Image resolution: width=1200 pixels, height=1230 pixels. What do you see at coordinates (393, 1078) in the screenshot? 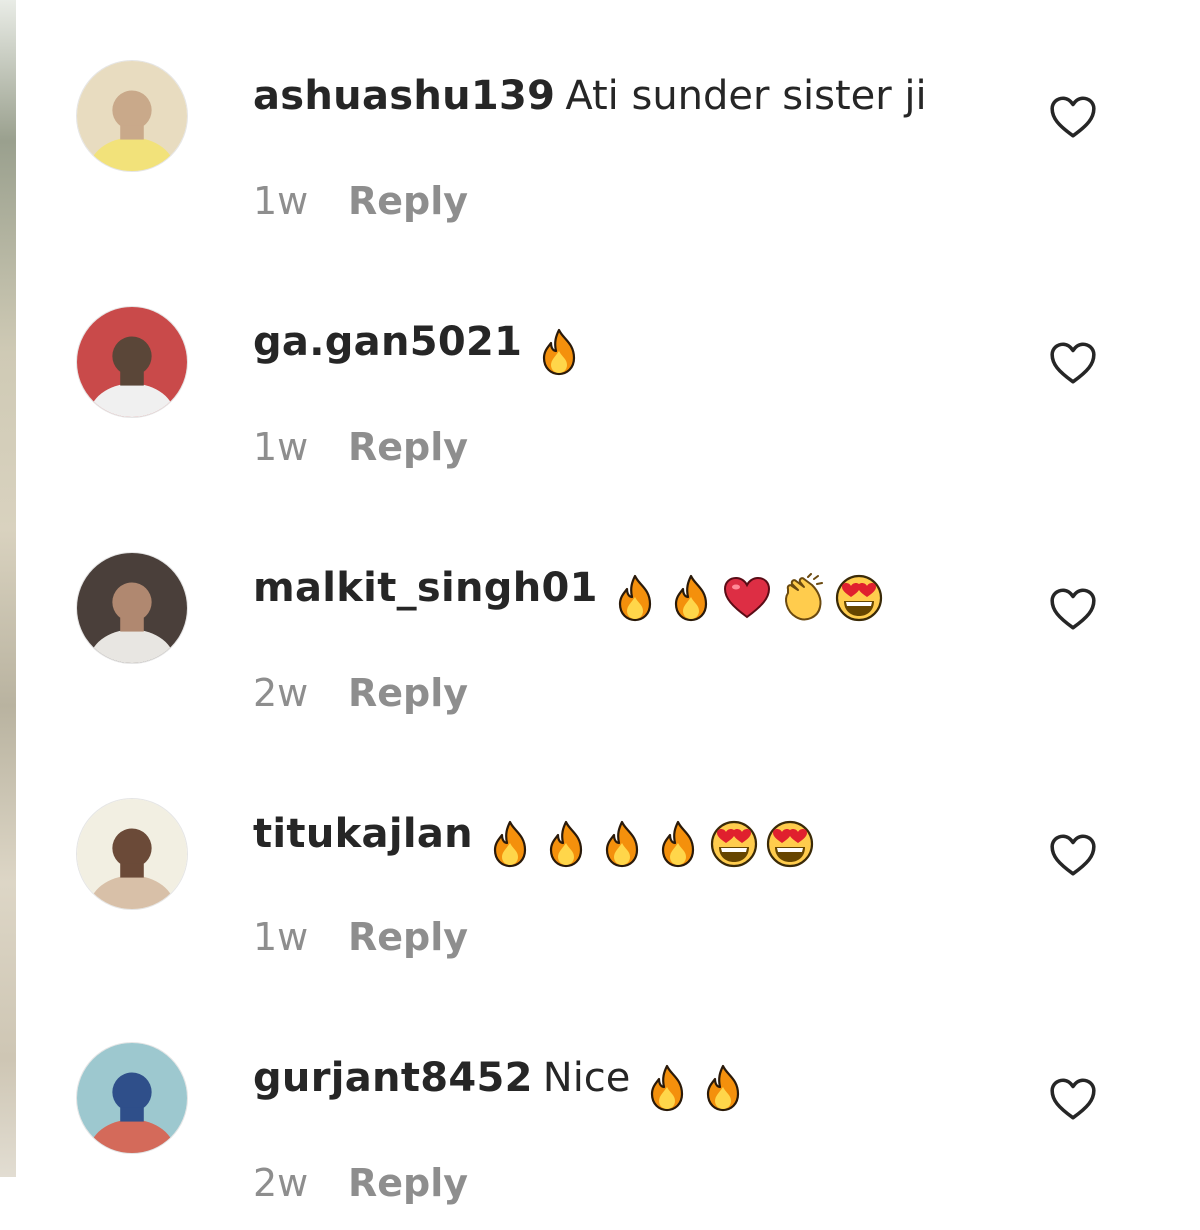
I see `comment-username: gurjant8452` at bounding box center [393, 1078].